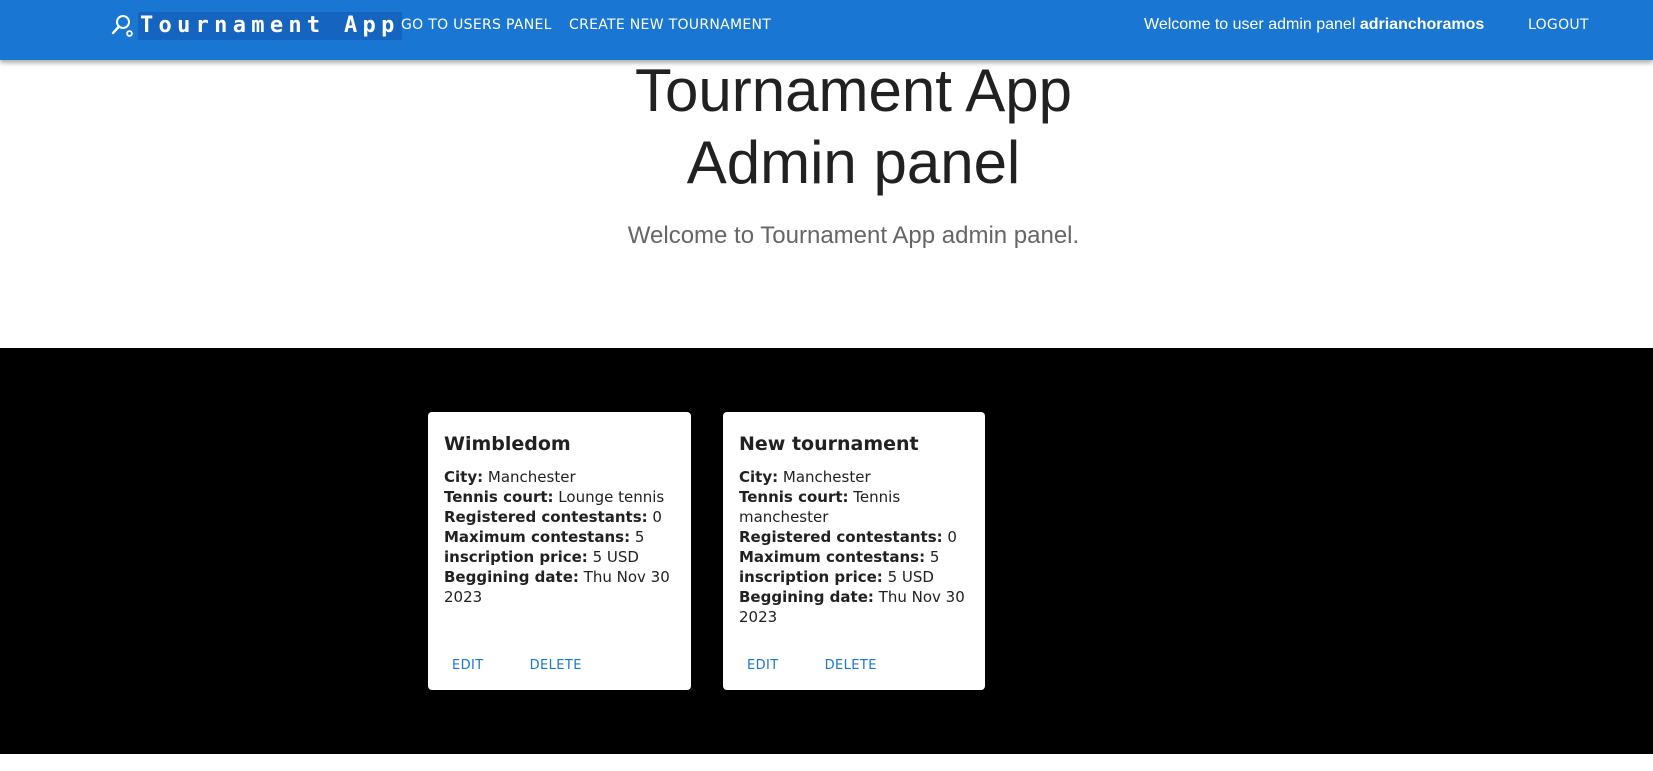  What do you see at coordinates (829, 444) in the screenshot?
I see `tournament-name: New tournament` at bounding box center [829, 444].